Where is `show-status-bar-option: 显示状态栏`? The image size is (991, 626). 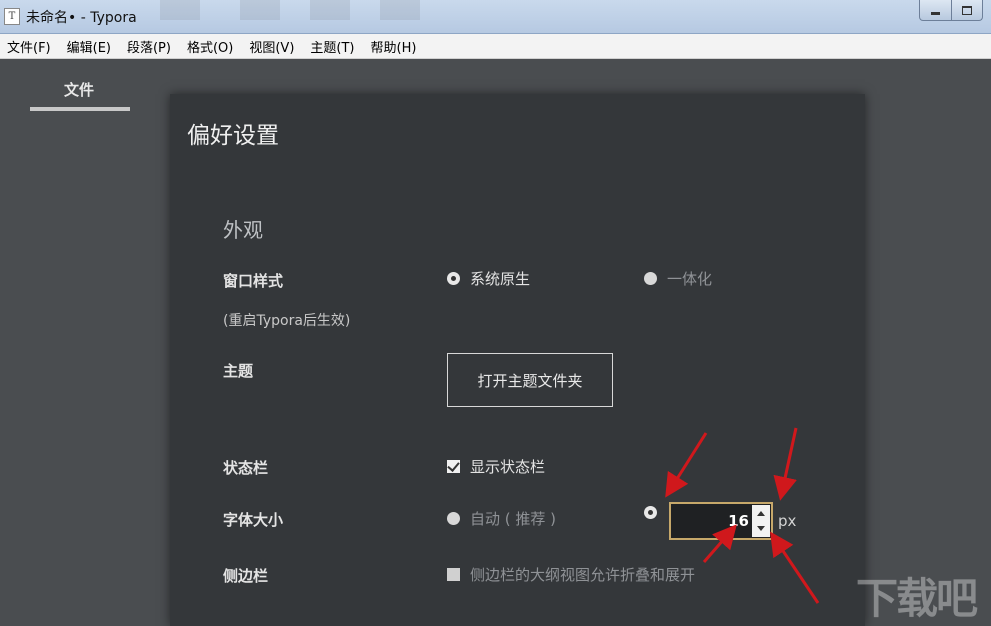
show-status-bar-option: 显示状态栏 is located at coordinates (496, 466).